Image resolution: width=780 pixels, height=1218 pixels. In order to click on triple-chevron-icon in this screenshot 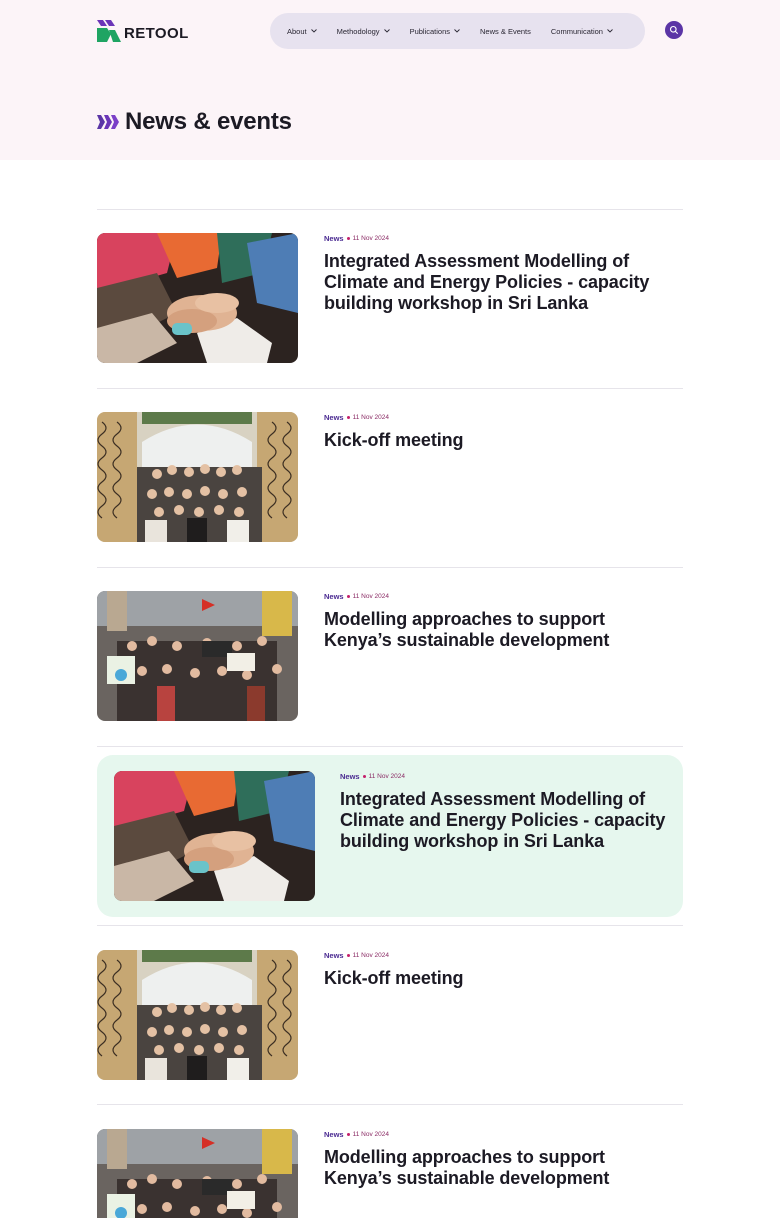, I will do `click(108, 122)`.